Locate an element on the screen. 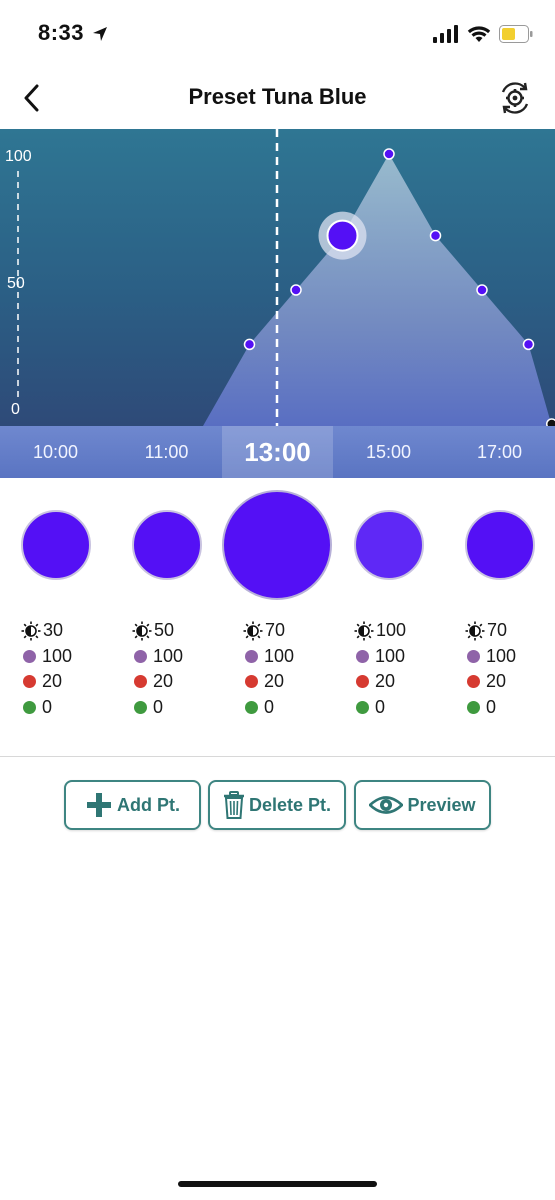 The height and width of the screenshot is (1200, 555). intensity-area is located at coordinates (377, 290).